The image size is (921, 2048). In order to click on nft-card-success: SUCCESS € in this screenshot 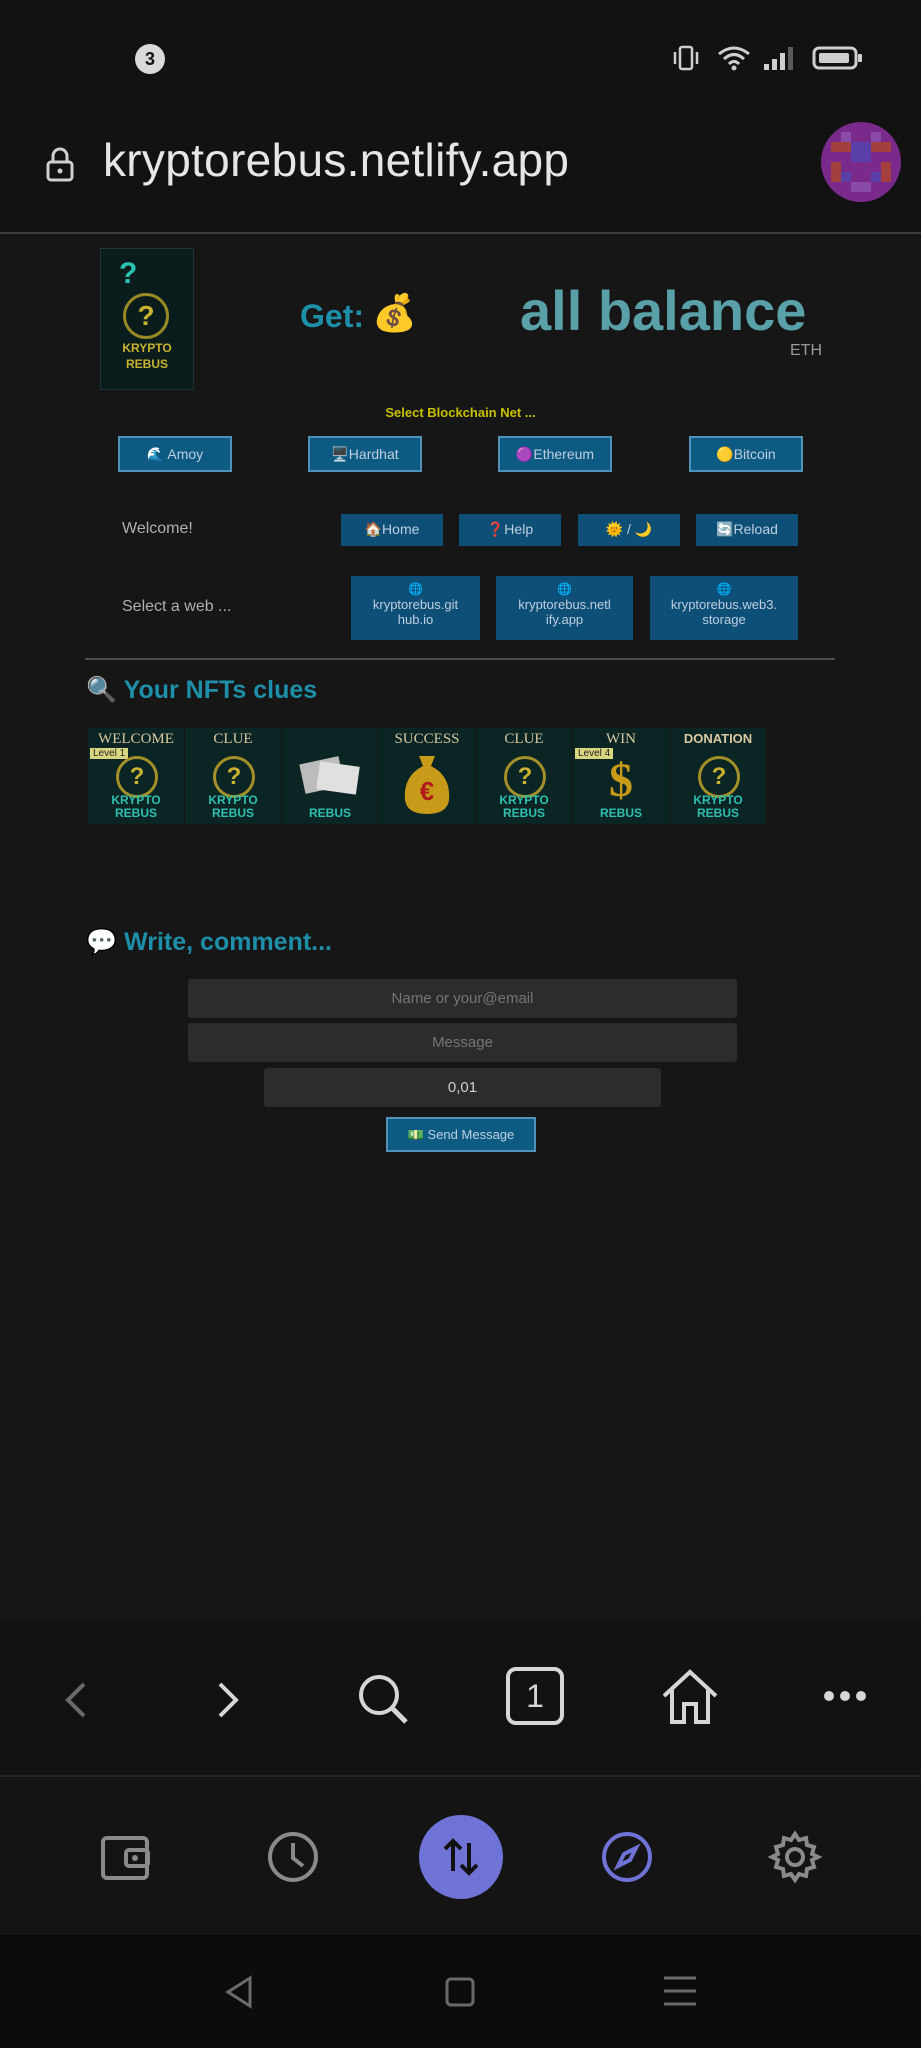, I will do `click(427, 776)`.